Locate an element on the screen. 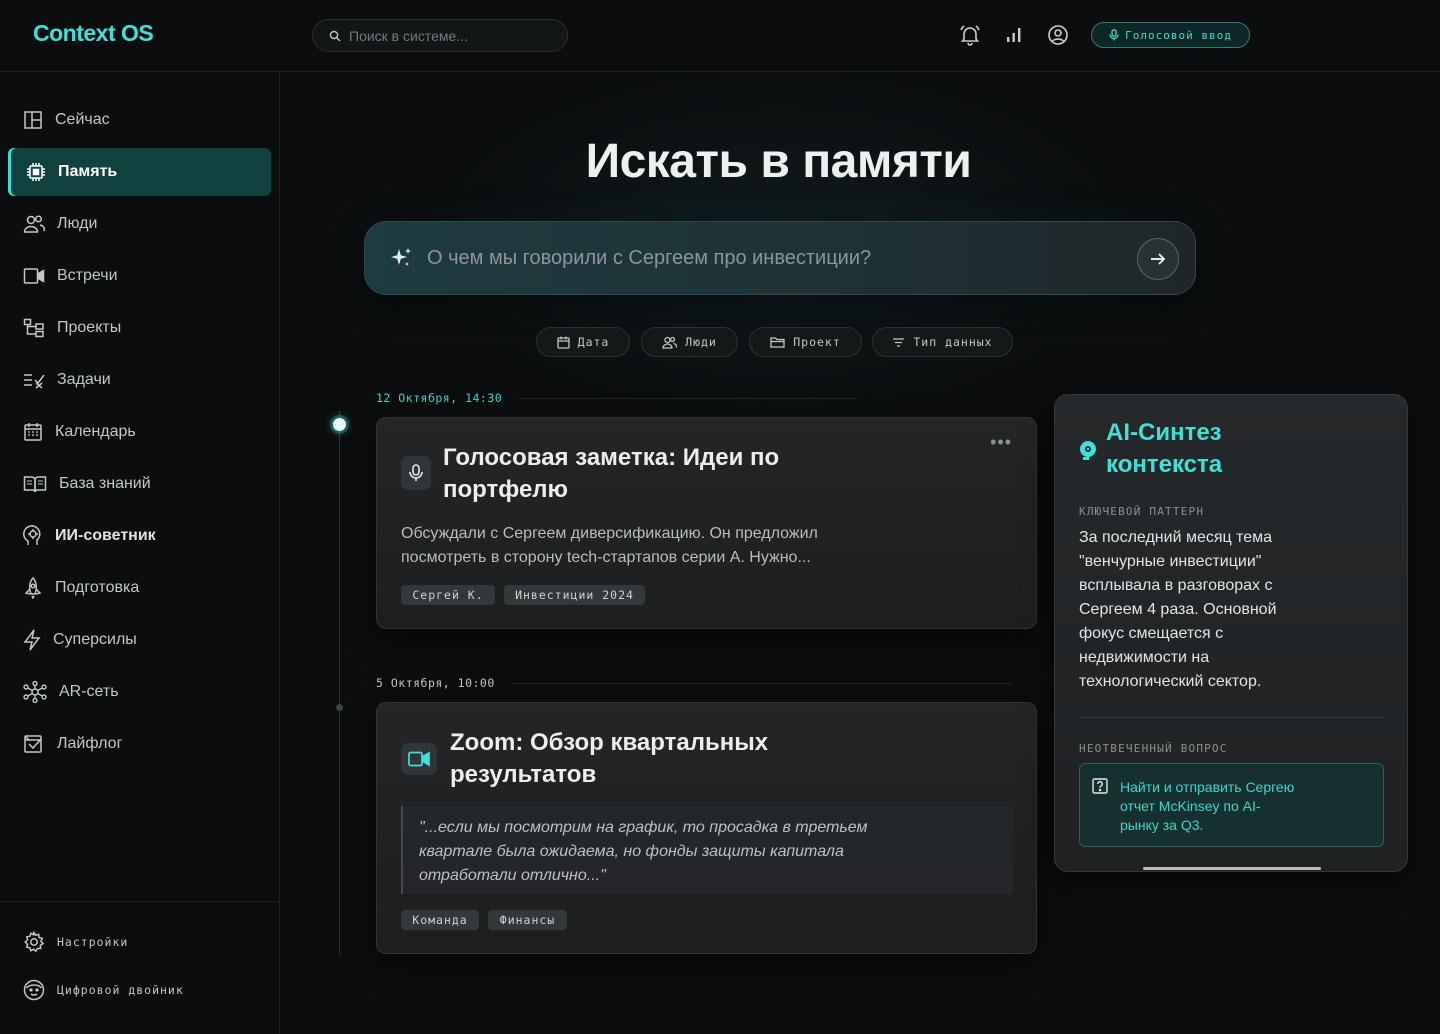  settings-link: Настройки is located at coordinates (75, 942).